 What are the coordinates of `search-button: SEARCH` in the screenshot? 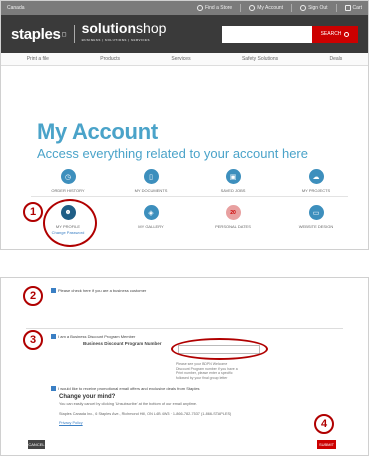 It's located at (335, 34).